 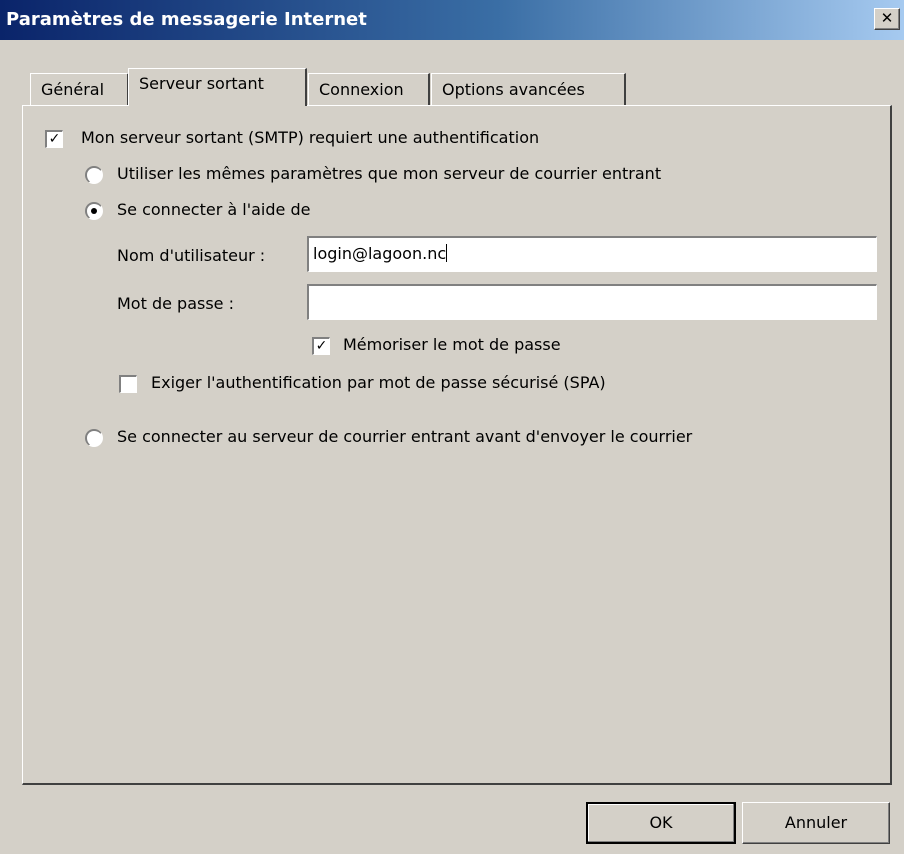 I want to click on text-caret, so click(x=447, y=253).